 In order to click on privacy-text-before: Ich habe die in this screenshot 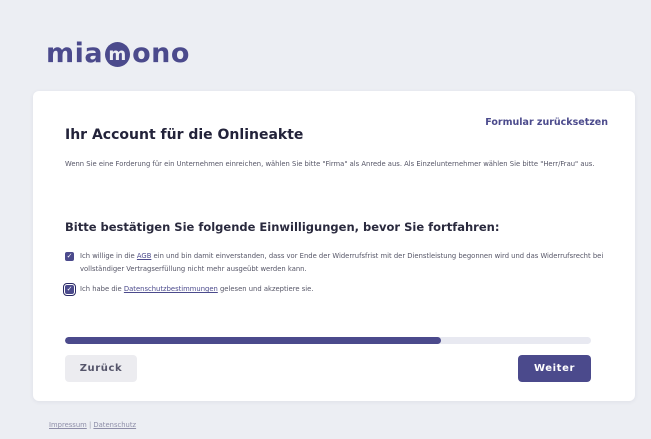, I will do `click(102, 289)`.